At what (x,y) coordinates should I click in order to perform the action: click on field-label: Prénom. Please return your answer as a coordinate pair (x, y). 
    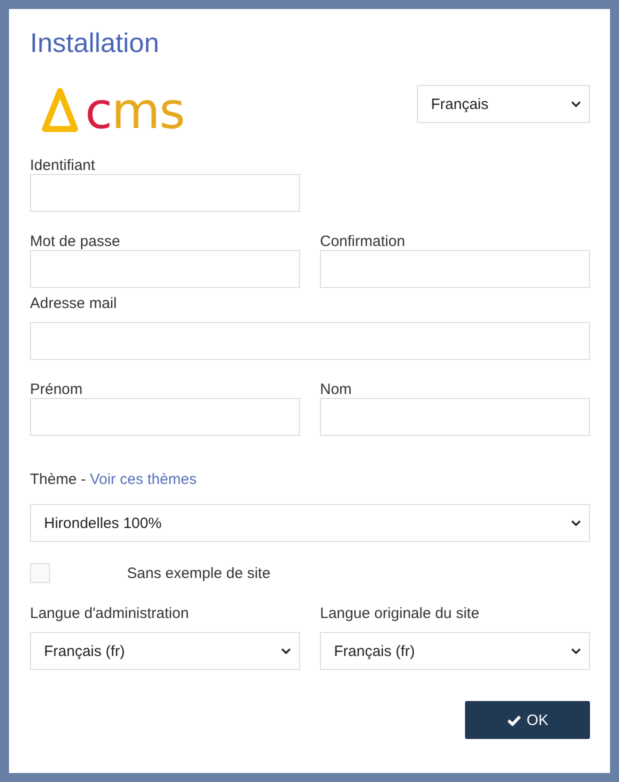
    Looking at the image, I should click on (56, 389).